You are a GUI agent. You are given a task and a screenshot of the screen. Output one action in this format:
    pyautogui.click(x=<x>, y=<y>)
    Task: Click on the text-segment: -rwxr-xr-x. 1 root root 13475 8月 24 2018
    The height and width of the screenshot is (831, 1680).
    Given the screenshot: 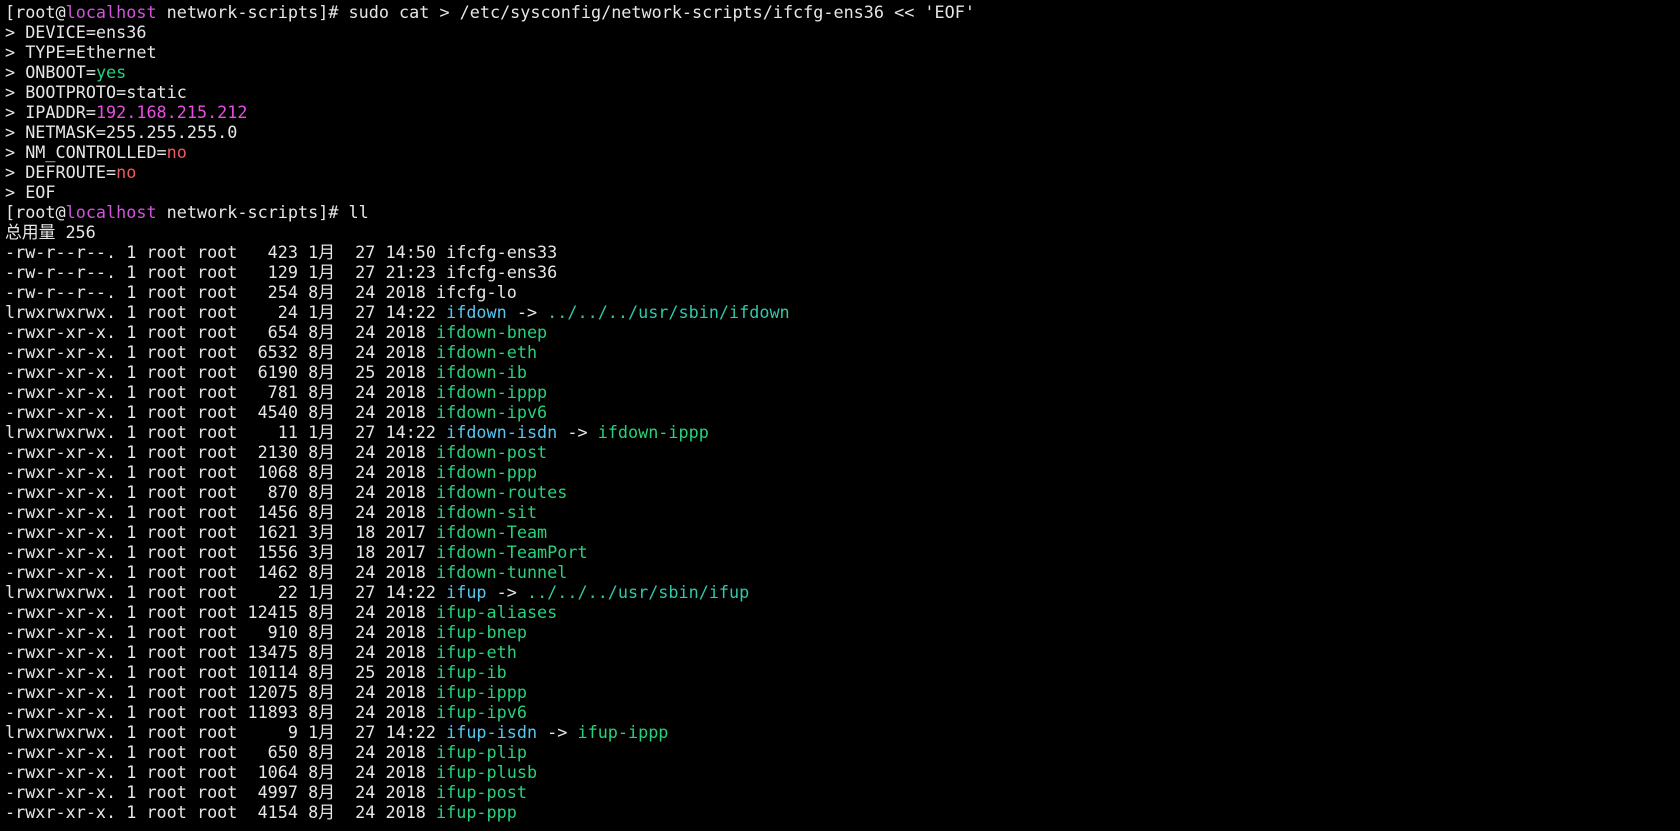 What is the action you would take?
    pyautogui.click(x=221, y=652)
    